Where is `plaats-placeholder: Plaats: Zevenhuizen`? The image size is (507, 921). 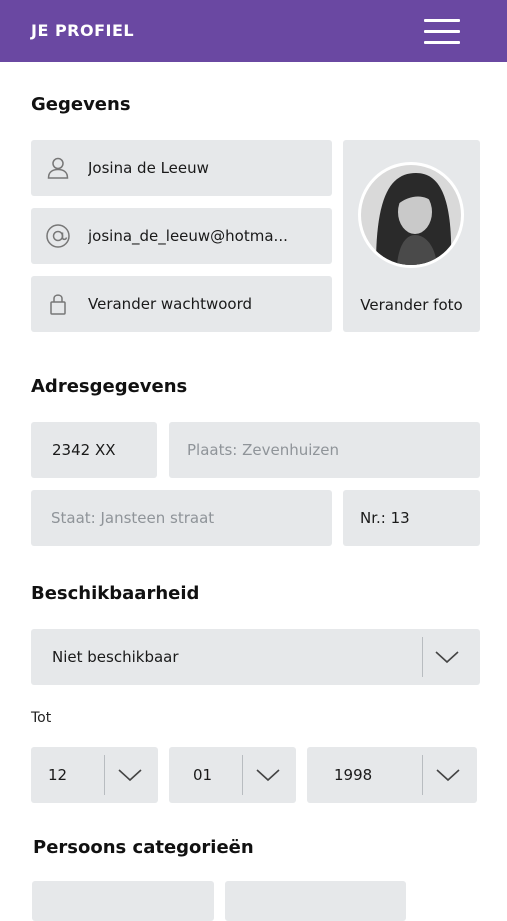
plaats-placeholder: Plaats: Zevenhuizen is located at coordinates (263, 450).